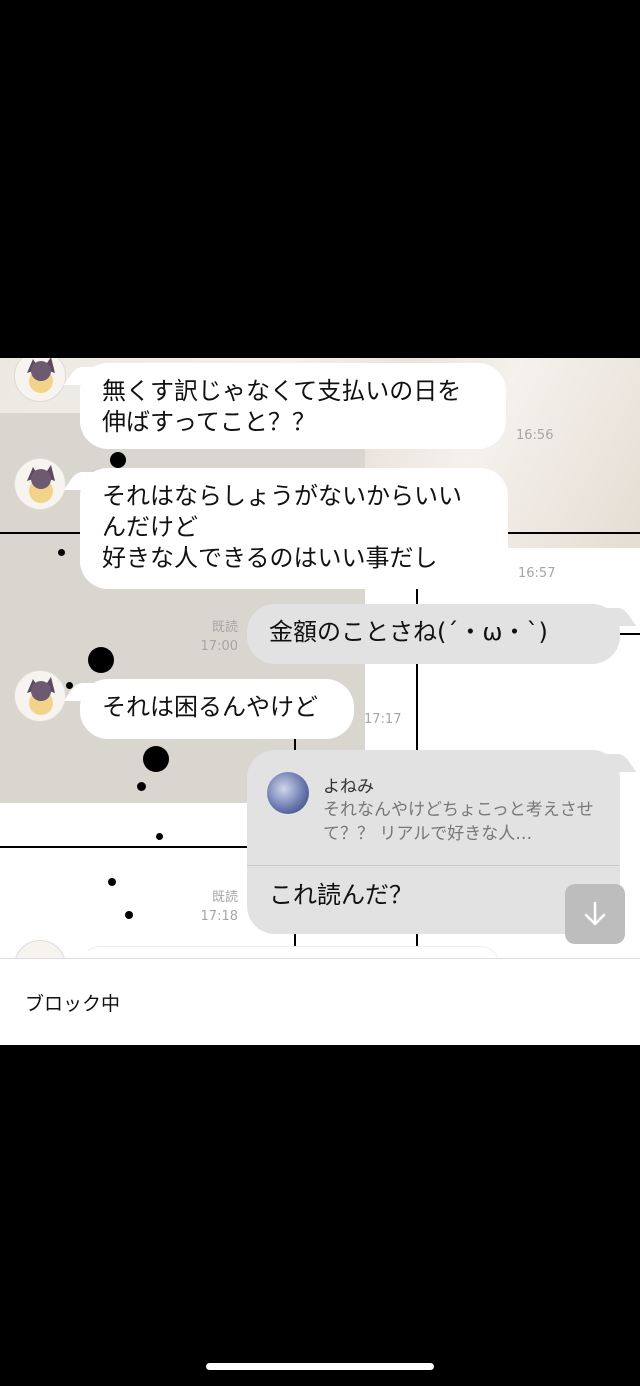  What do you see at coordinates (320, 1366) in the screenshot?
I see `home-indicator` at bounding box center [320, 1366].